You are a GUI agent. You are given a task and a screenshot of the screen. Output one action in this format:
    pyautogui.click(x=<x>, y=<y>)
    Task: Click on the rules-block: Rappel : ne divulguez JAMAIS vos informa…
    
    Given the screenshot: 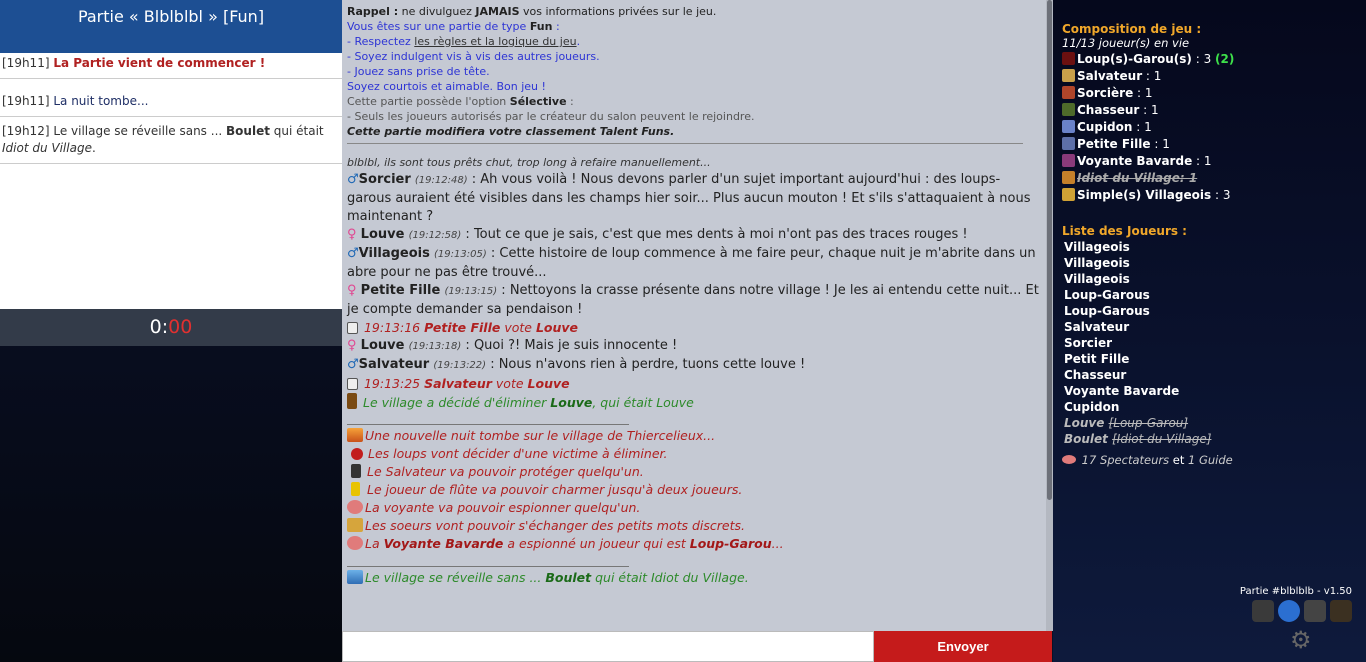 What is the action you would take?
    pyautogui.click(x=551, y=71)
    